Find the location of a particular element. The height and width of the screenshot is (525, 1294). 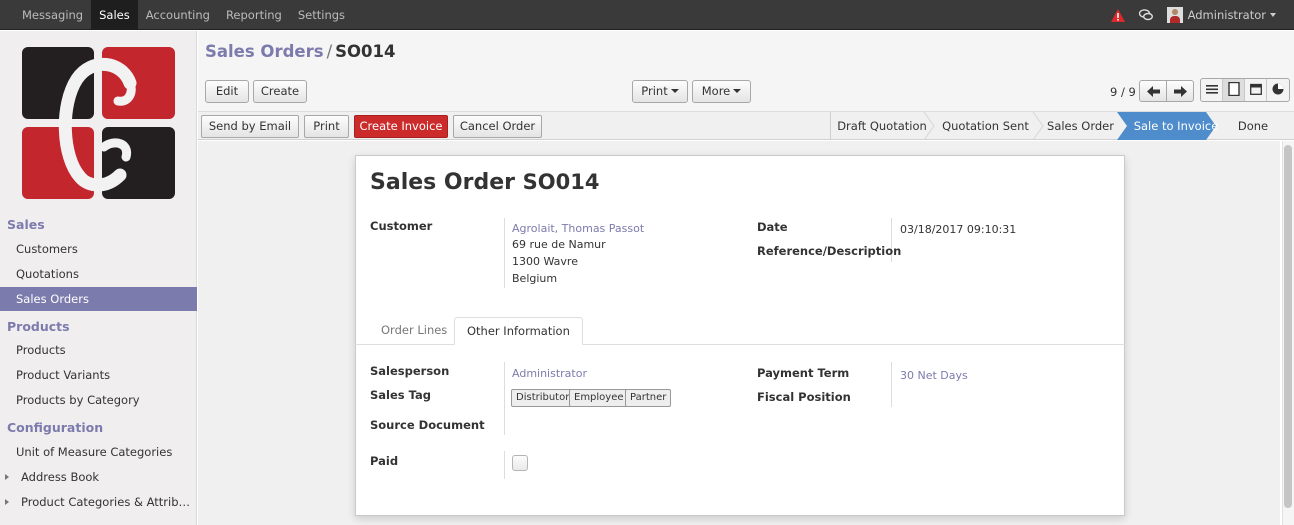

more-dropdown: More is located at coordinates (721, 91).